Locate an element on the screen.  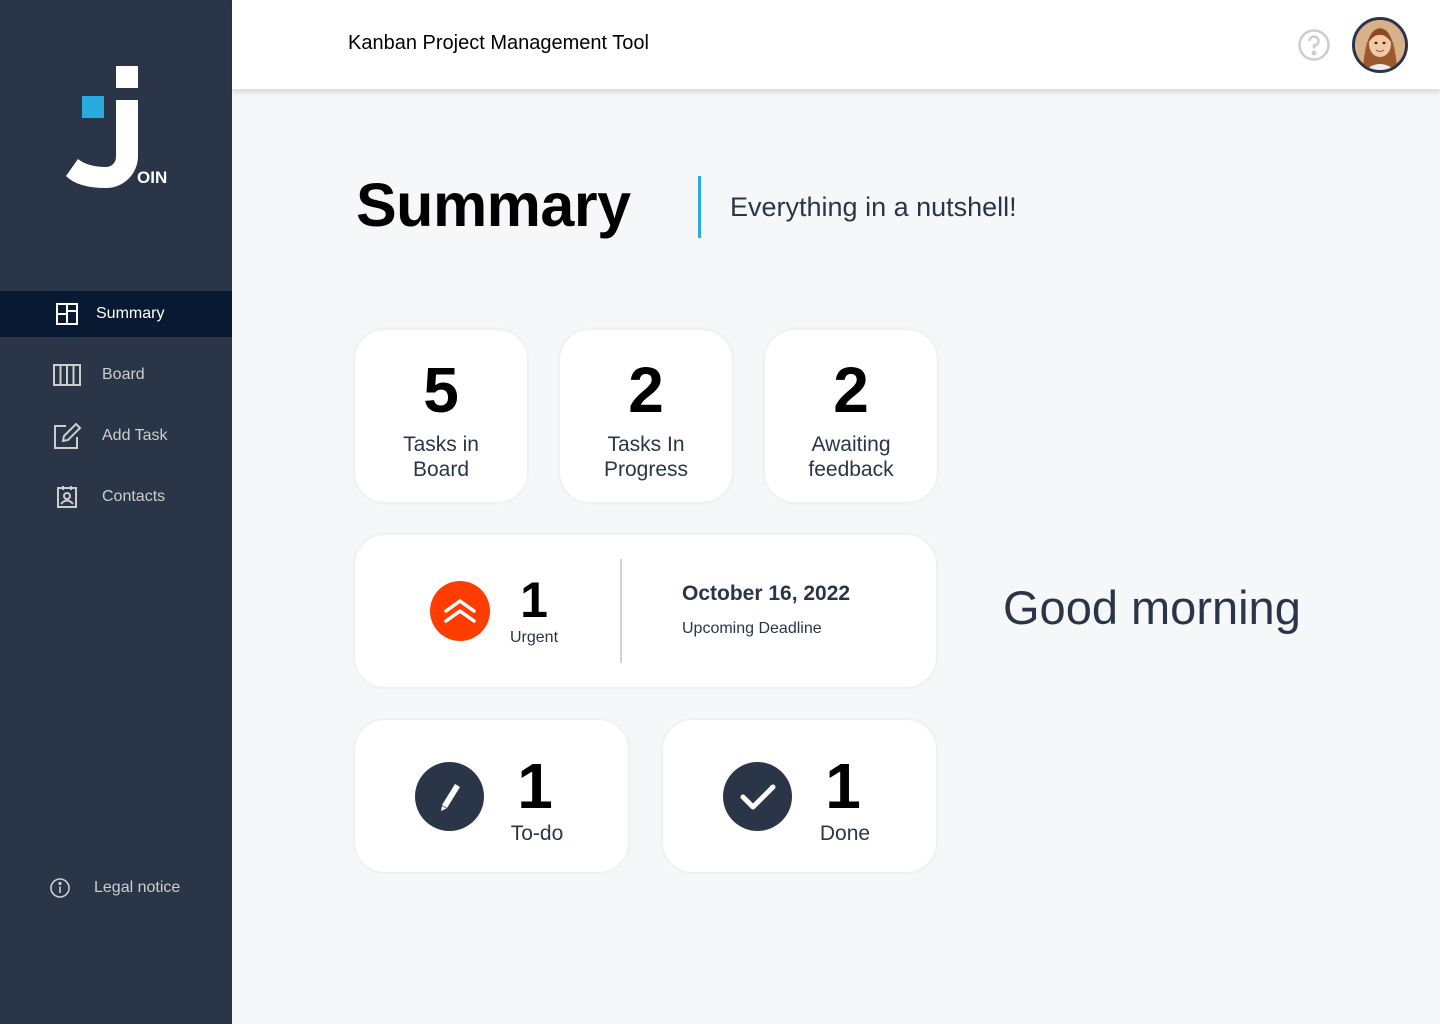
app-title: Kanban Project Management Tool is located at coordinates (498, 43).